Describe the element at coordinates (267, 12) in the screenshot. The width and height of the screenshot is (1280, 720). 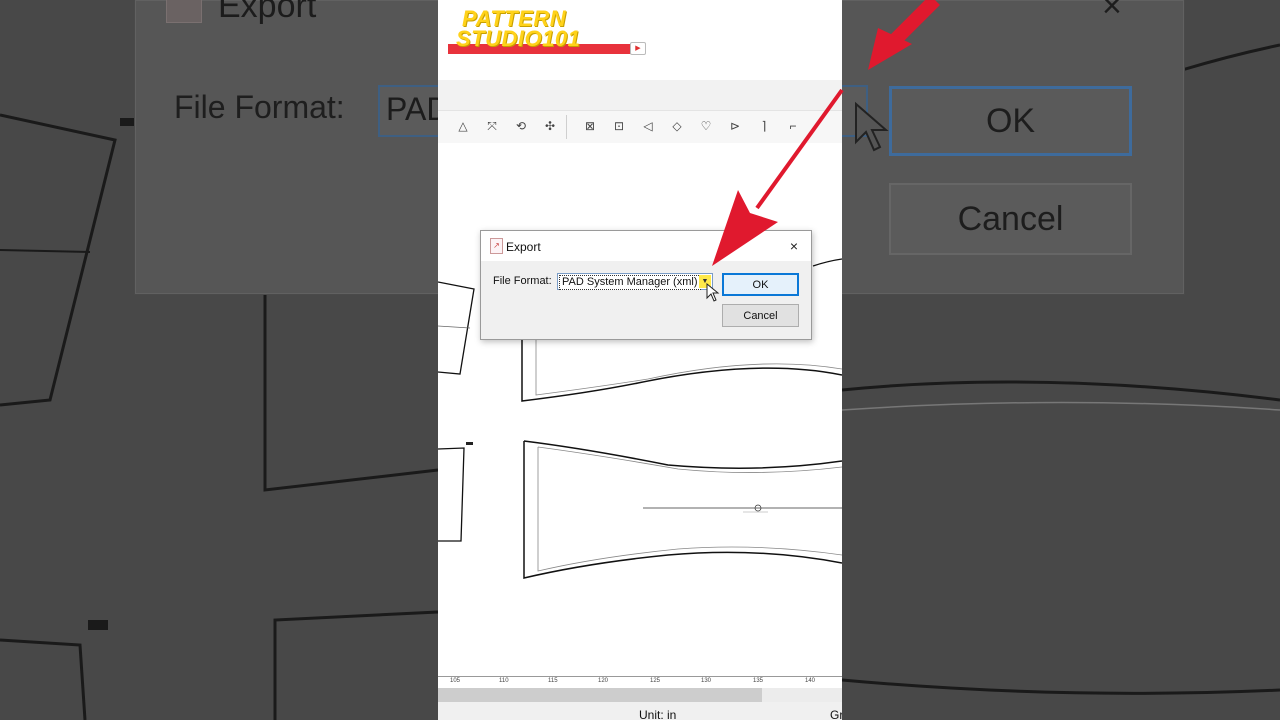
I see `background-dialog-title: Export` at that location.